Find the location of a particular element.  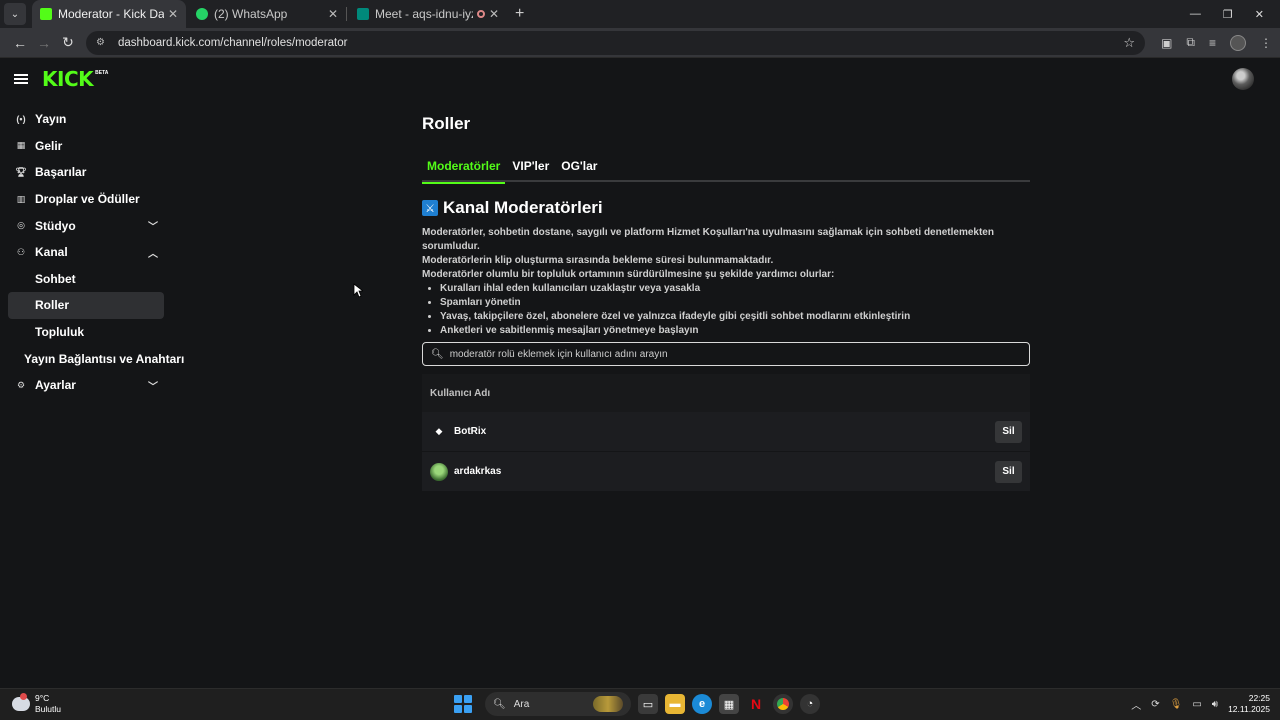

sidebar-item-kanal: ⚇ Kanal ︿ is located at coordinates (86, 252).